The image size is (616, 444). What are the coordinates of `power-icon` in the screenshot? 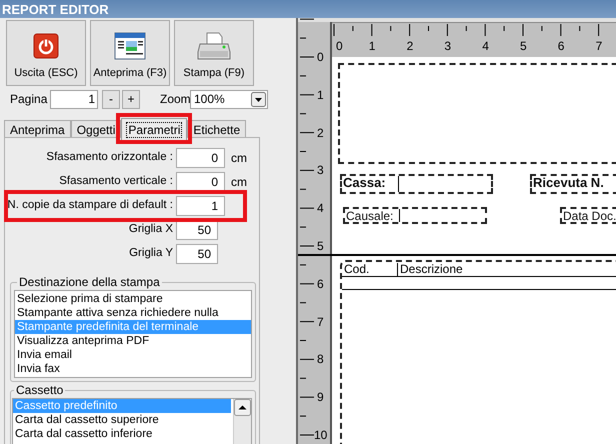 It's located at (46, 46).